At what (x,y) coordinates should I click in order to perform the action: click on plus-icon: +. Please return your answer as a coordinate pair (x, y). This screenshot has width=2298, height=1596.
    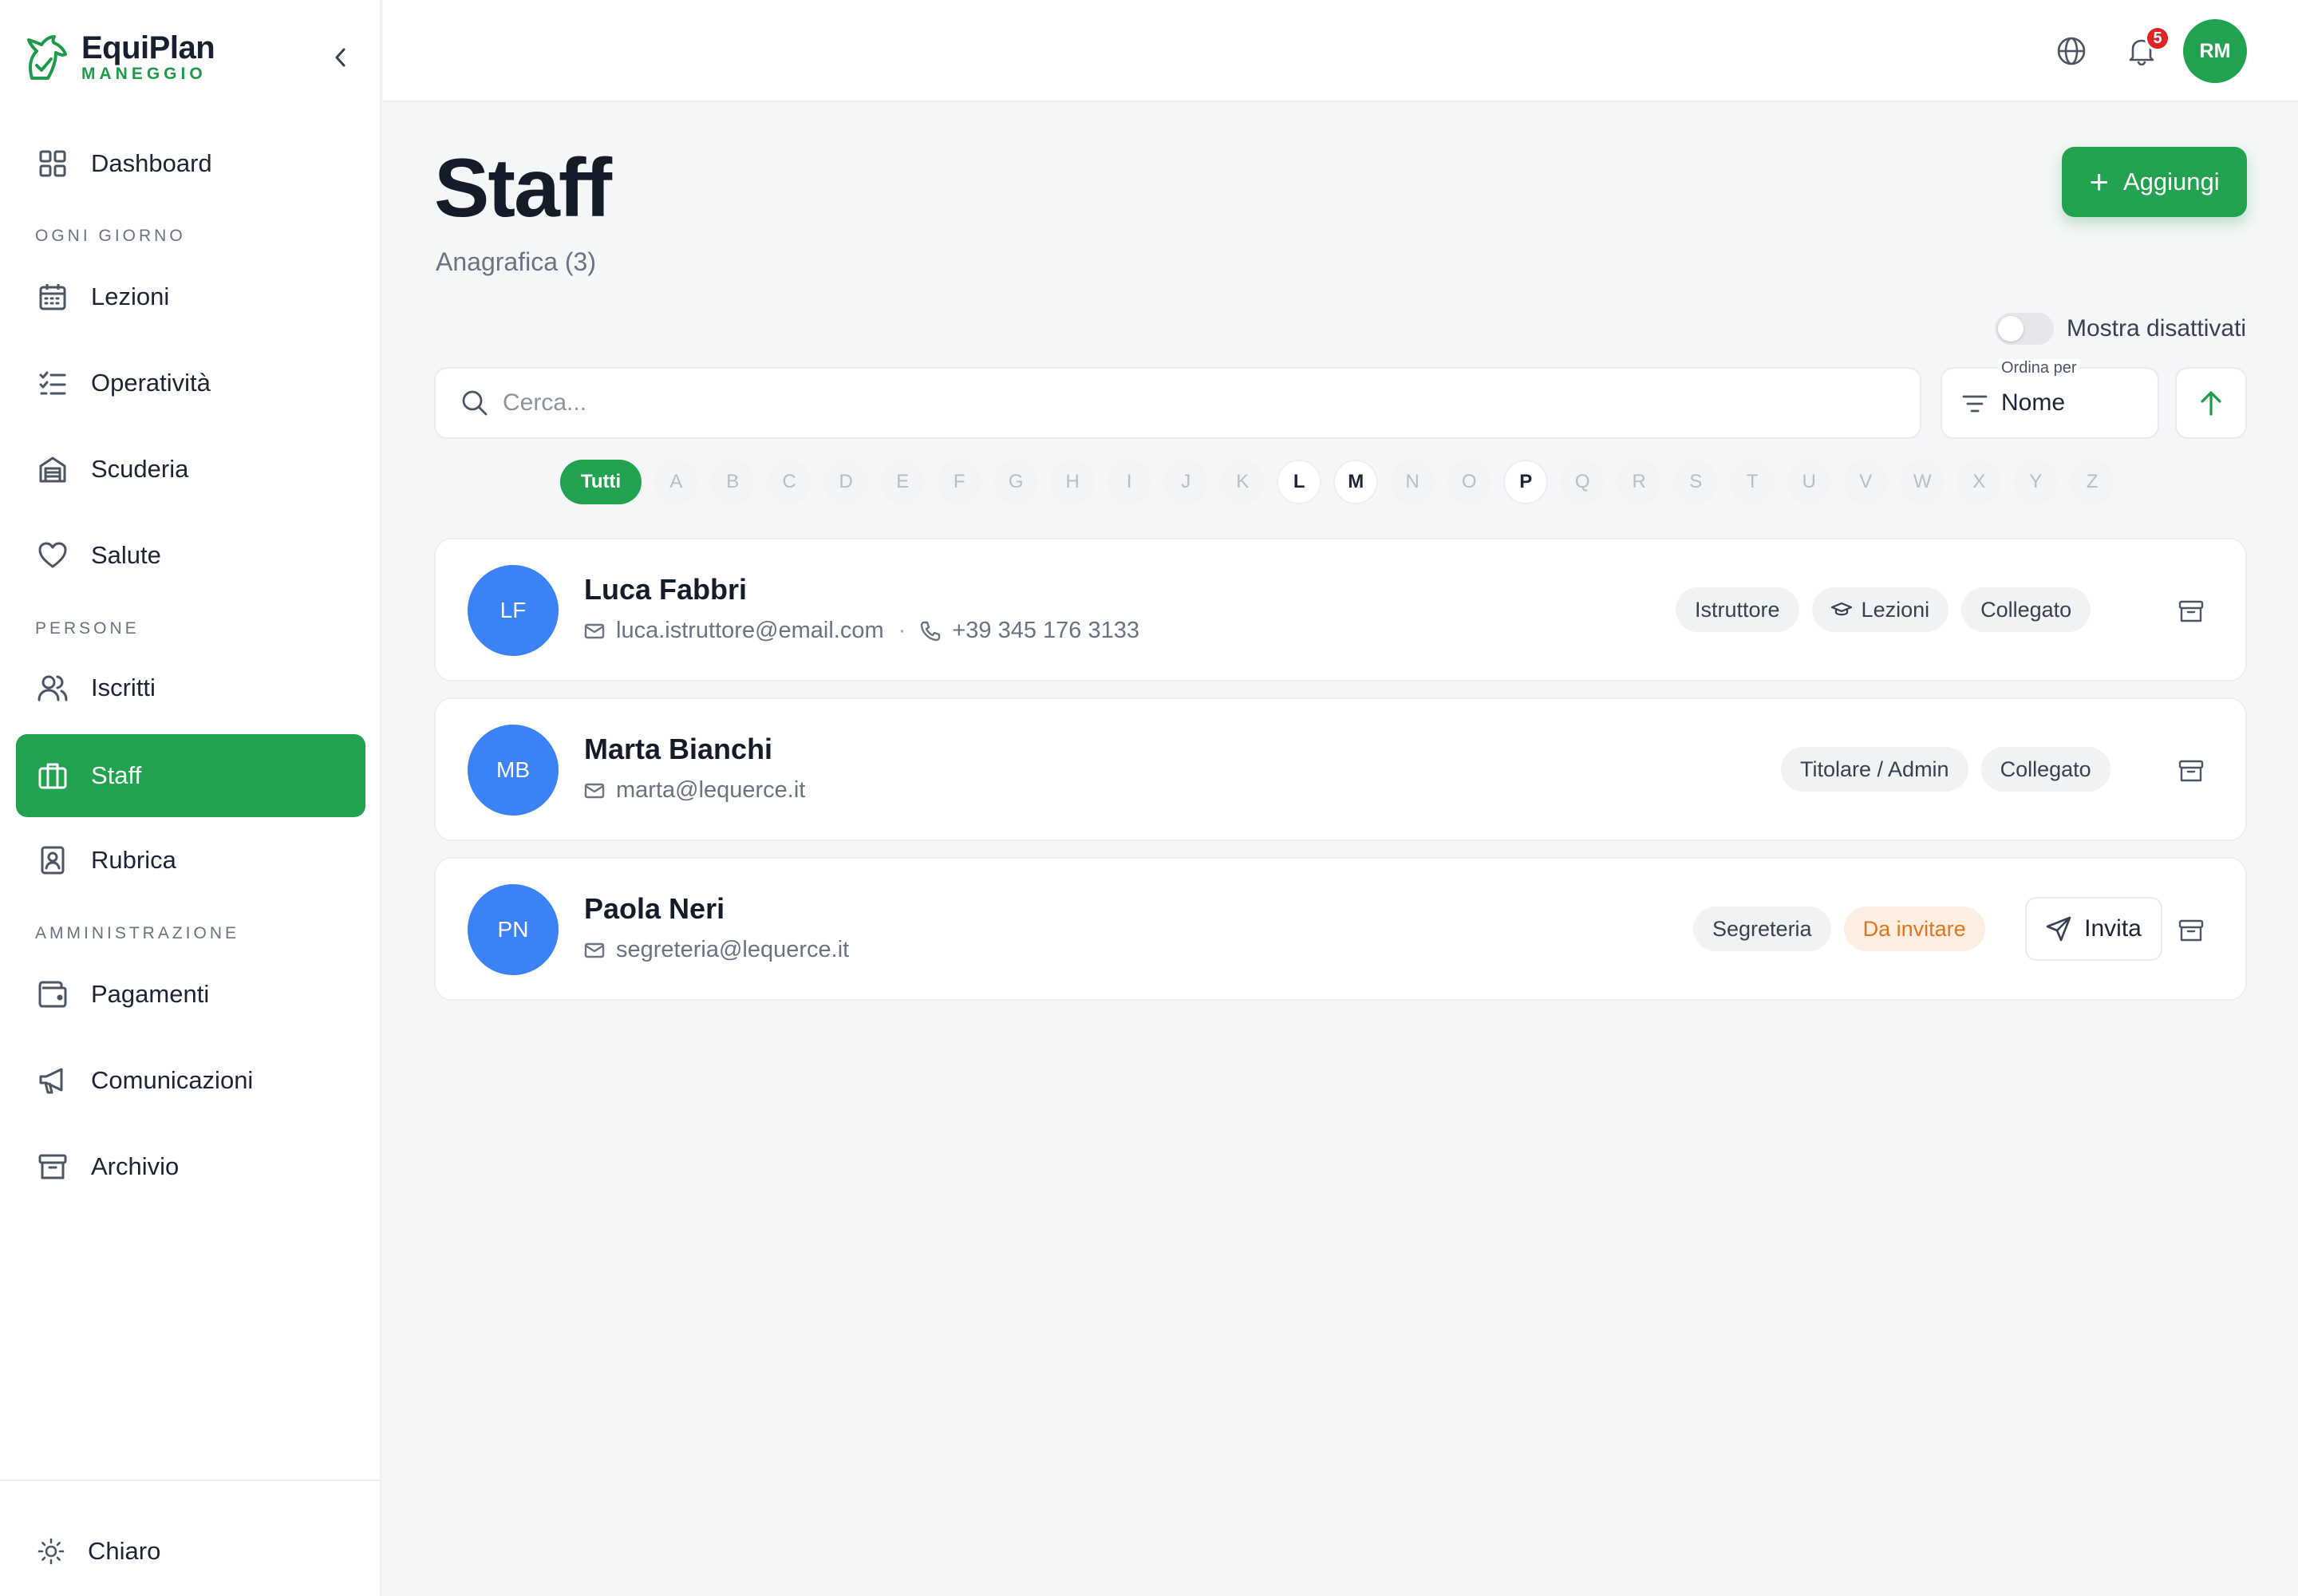
    Looking at the image, I should click on (2099, 181).